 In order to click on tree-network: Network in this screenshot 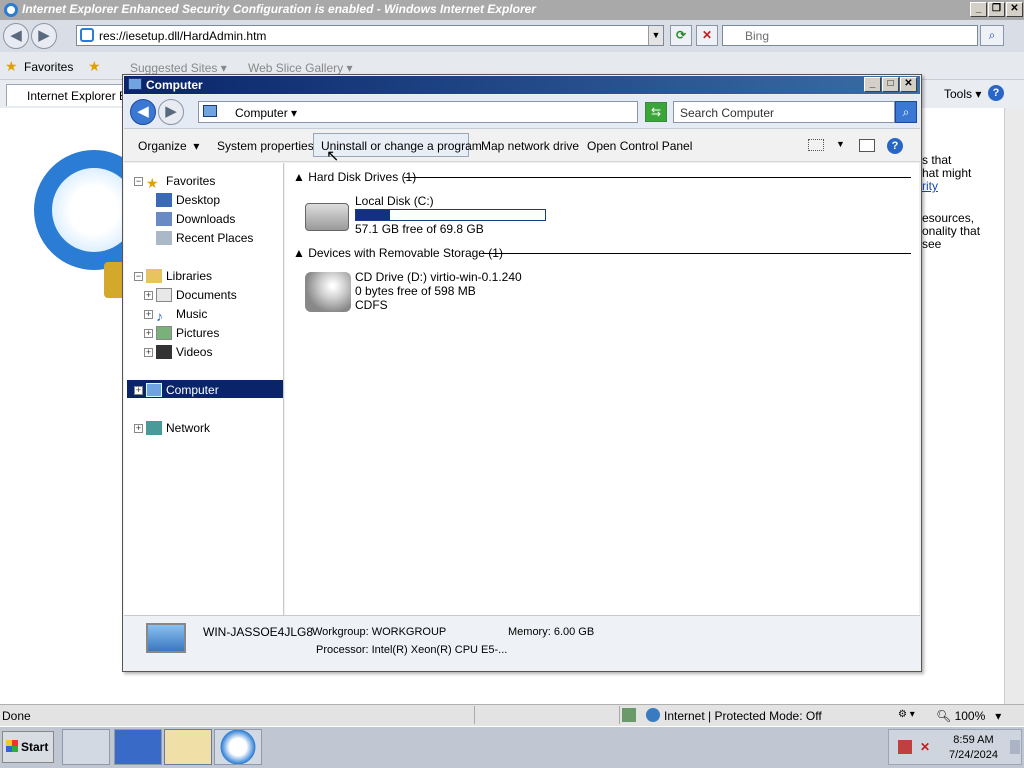, I will do `click(178, 429)`.